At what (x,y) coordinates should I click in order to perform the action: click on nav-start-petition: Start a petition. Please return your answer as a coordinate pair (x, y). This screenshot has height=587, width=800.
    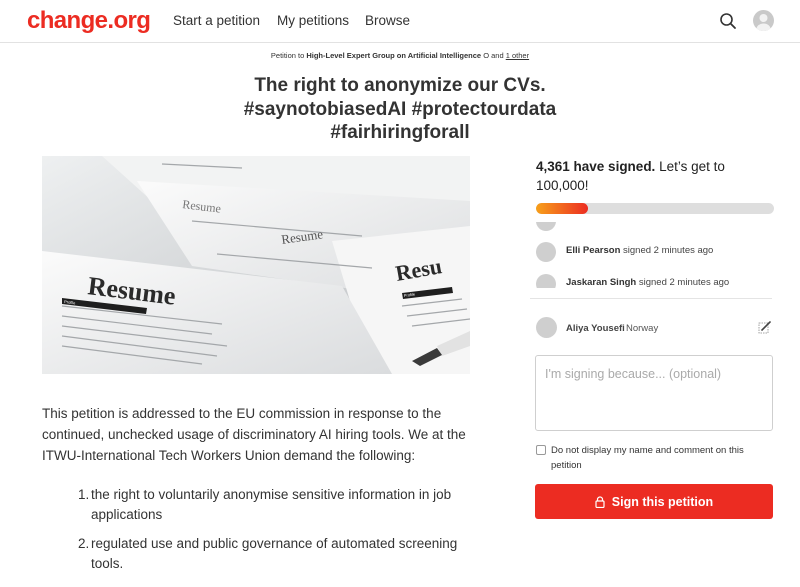
    Looking at the image, I should click on (216, 20).